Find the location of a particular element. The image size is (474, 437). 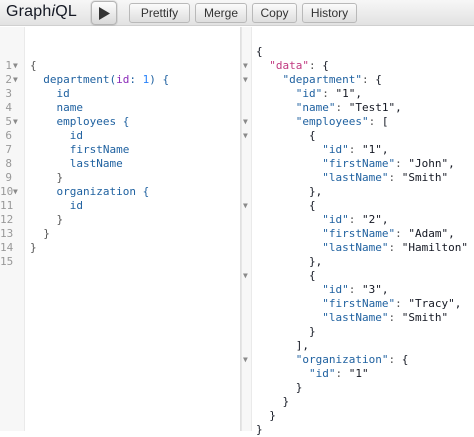

result-line-text: "firstName": "John", is located at coordinates (388, 163).